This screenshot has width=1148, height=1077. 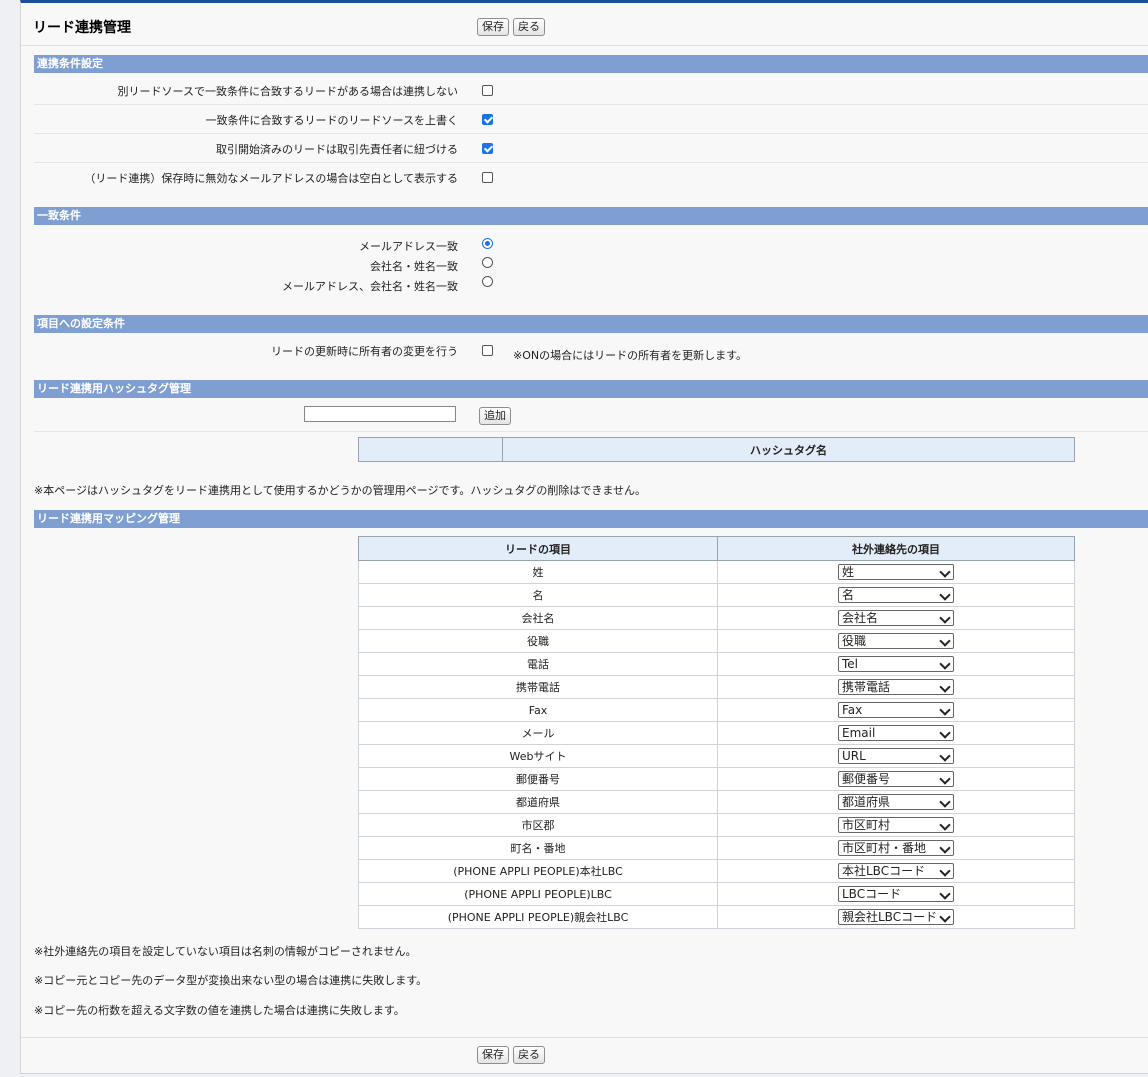 I want to click on mapping-contact-select: 会社名, so click(x=896, y=618).